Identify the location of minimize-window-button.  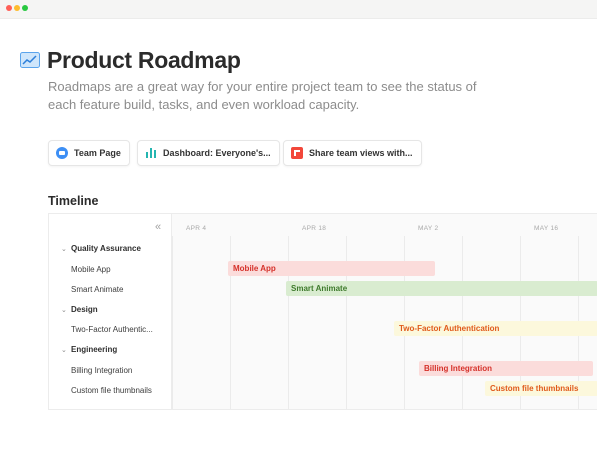
(17, 8).